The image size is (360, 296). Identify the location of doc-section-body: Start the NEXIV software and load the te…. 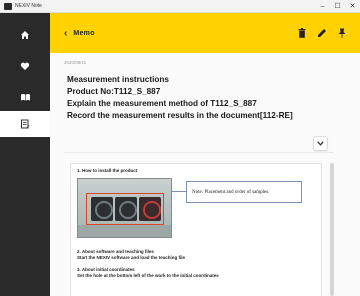
(131, 257).